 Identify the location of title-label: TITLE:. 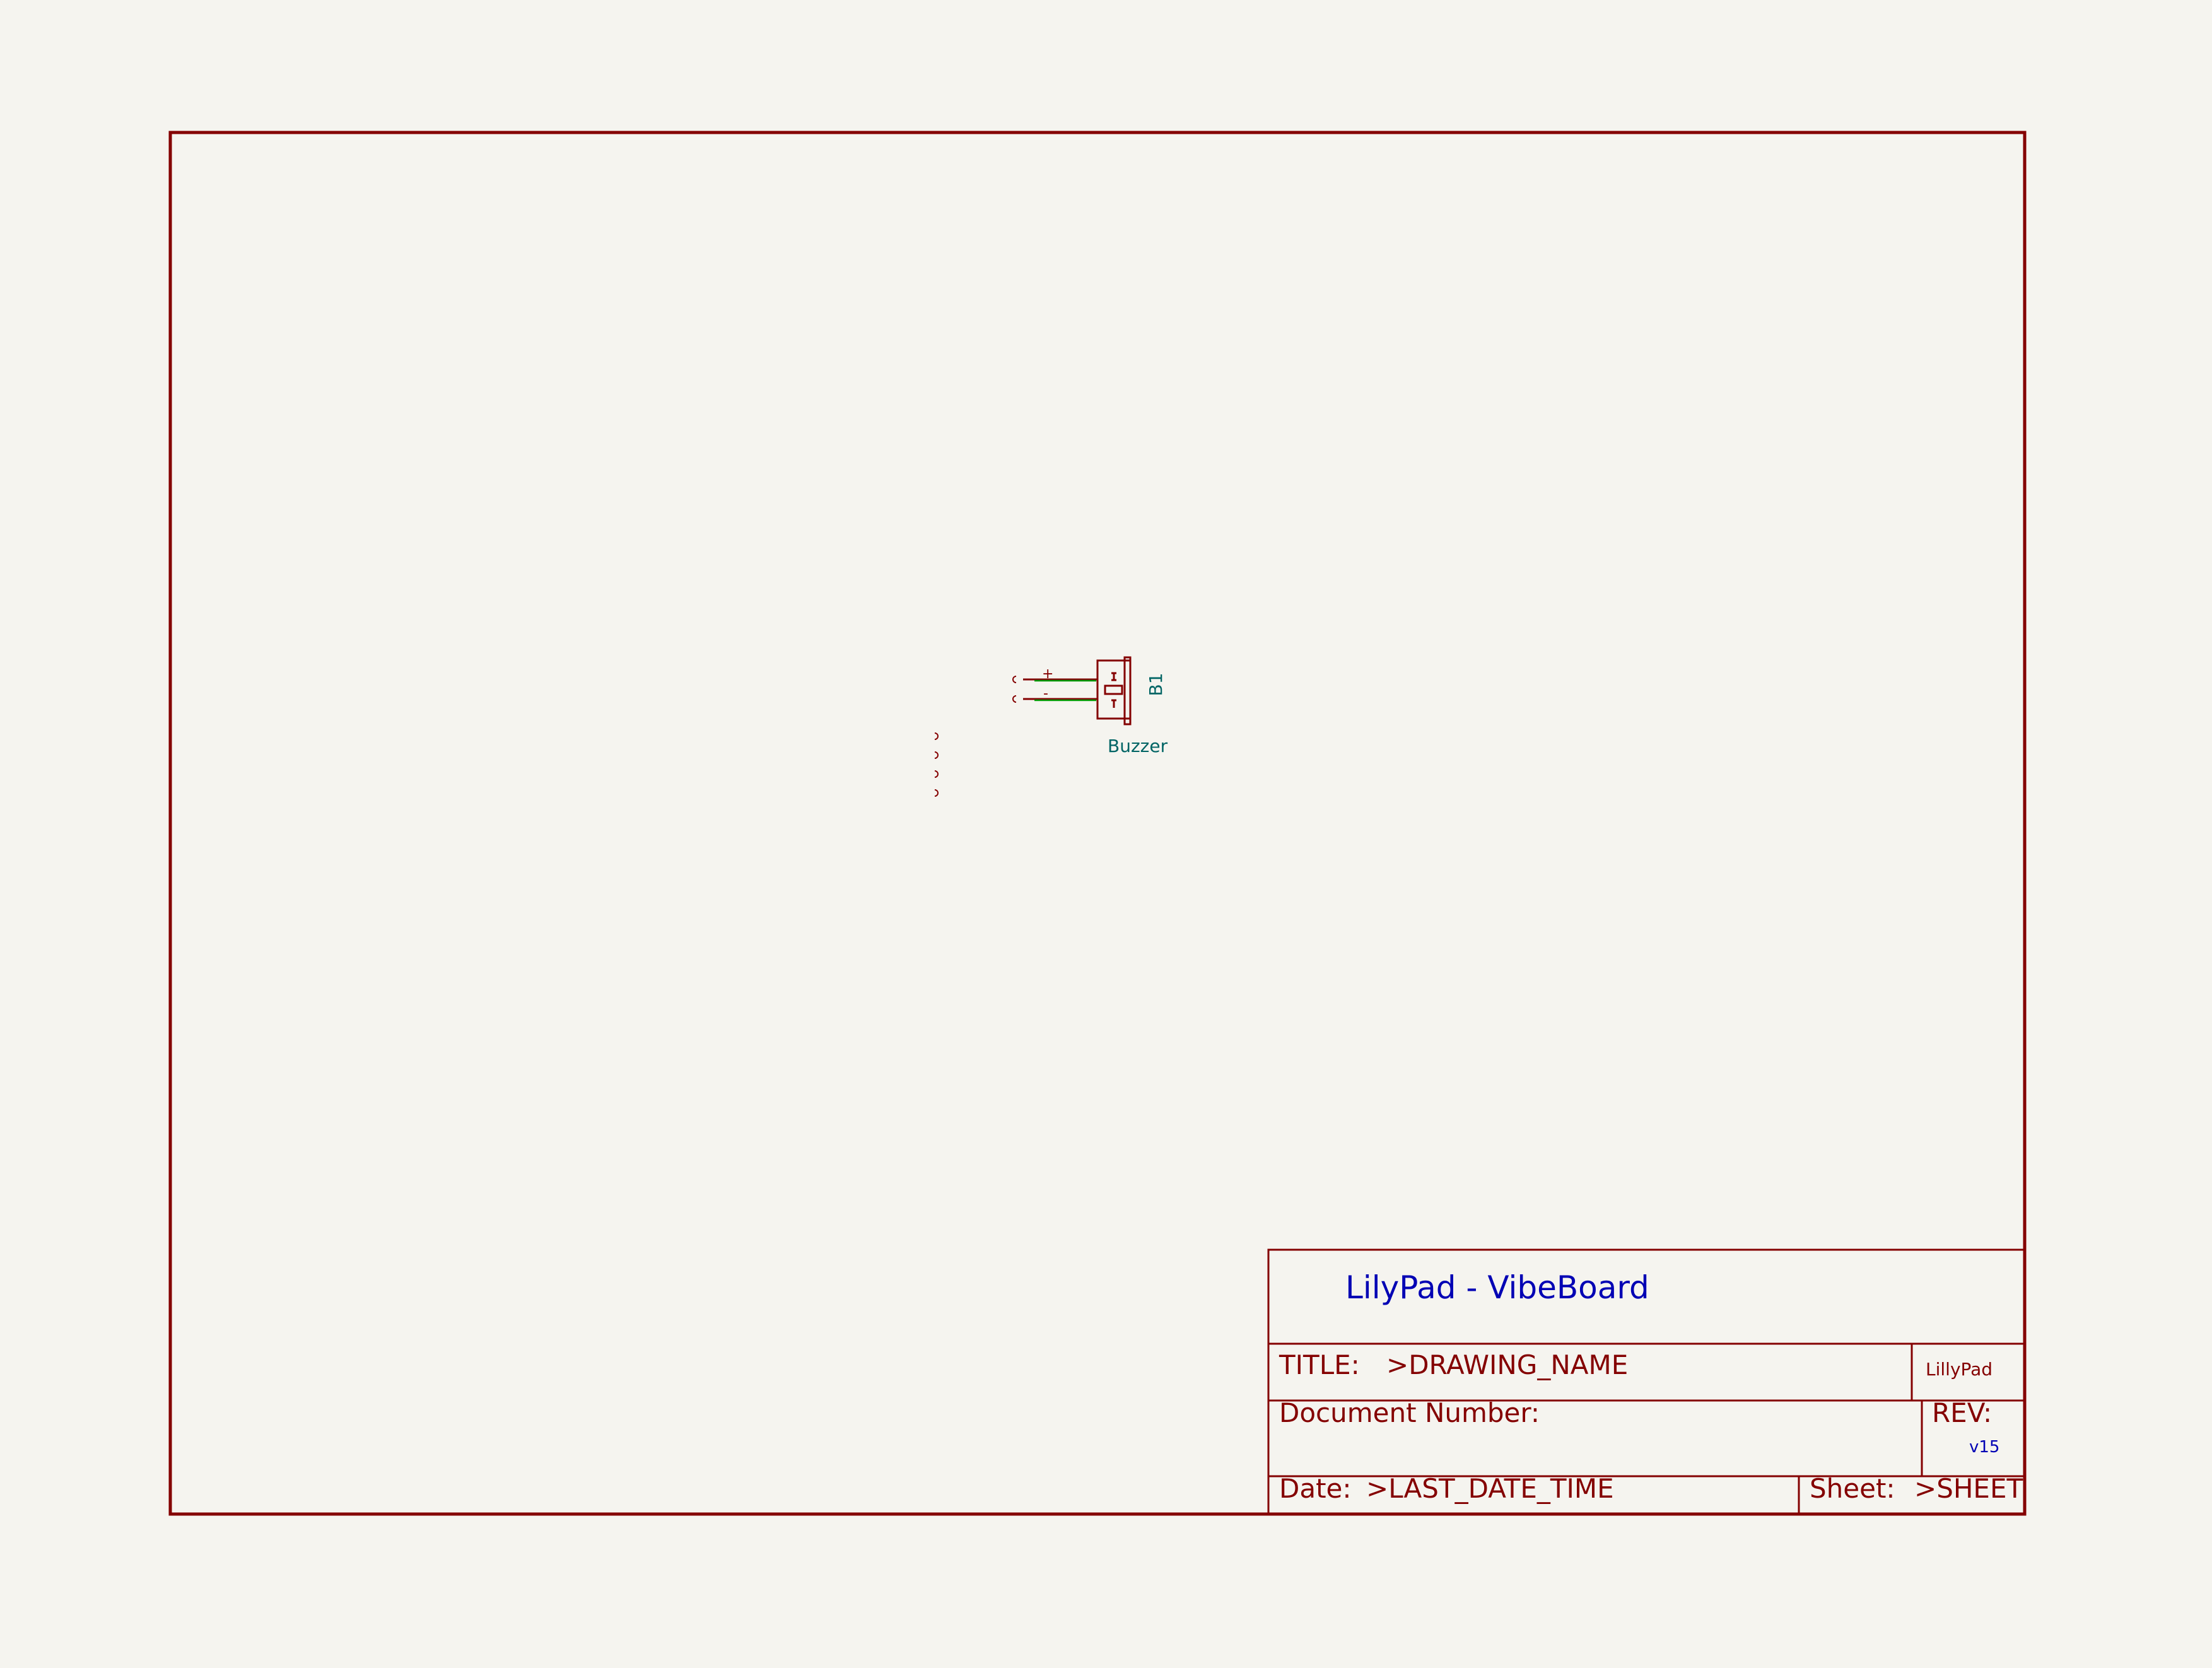
(1320, 1364).